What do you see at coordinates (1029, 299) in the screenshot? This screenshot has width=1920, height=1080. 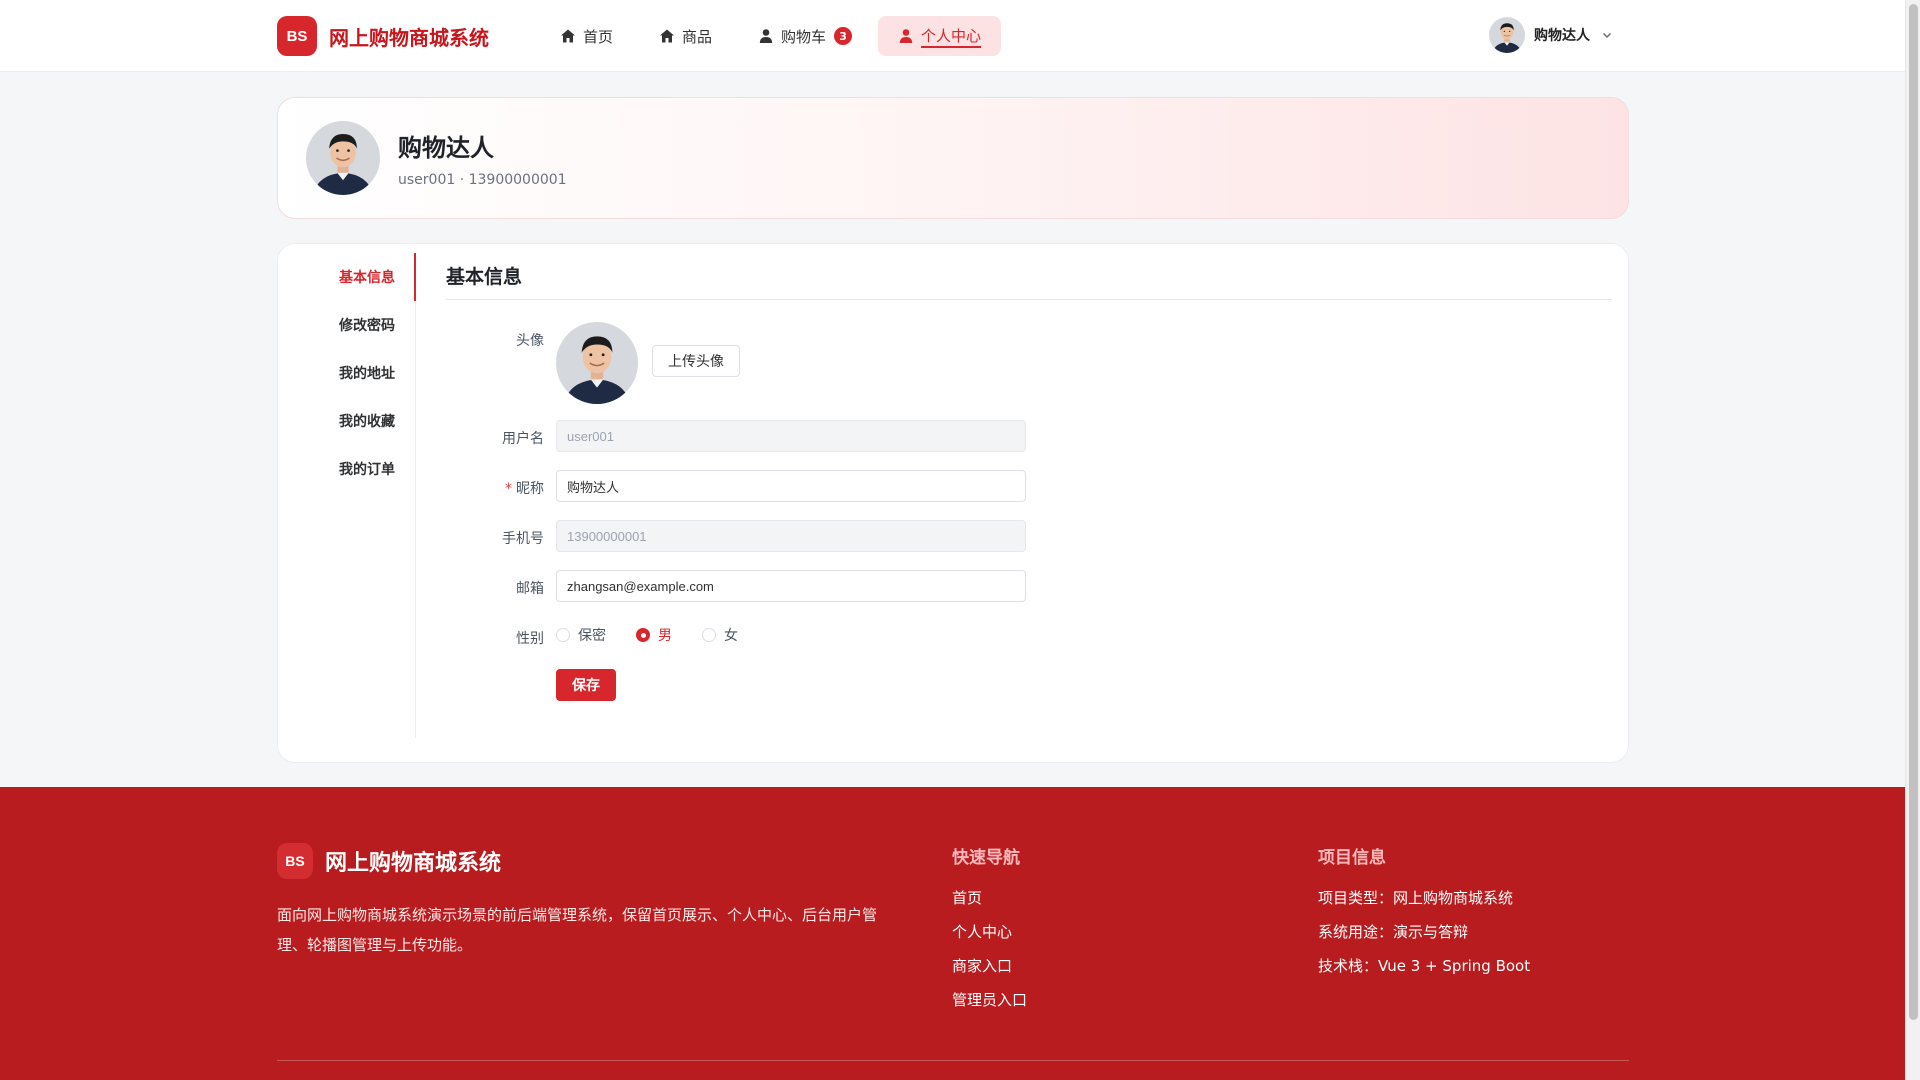 I see `section-divider` at bounding box center [1029, 299].